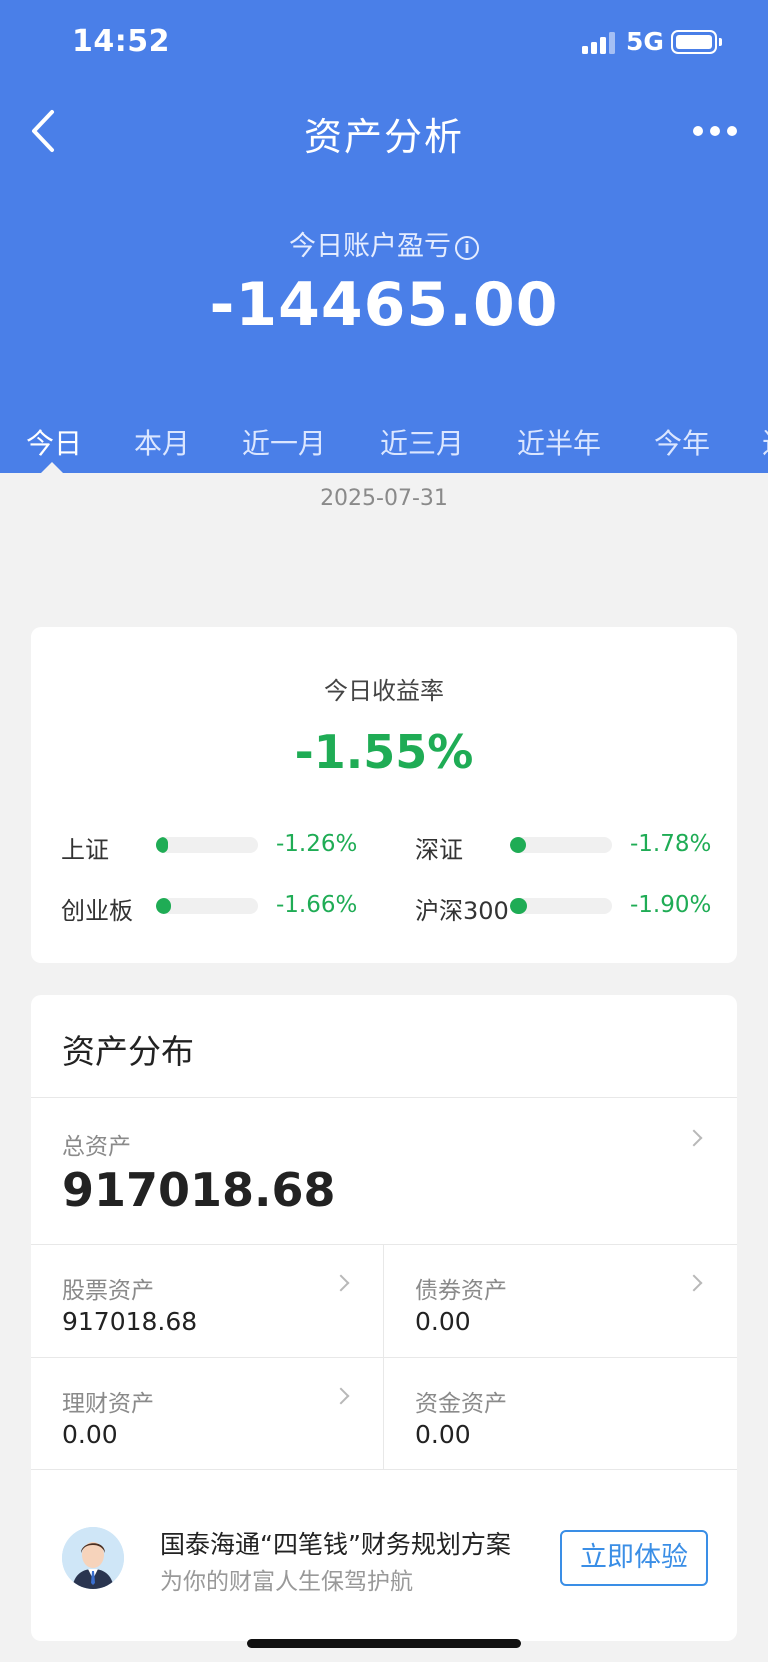 The width and height of the screenshot is (768, 1662). What do you see at coordinates (90, 1434) in the screenshot?
I see `wealth-assets-value: 0.00` at bounding box center [90, 1434].